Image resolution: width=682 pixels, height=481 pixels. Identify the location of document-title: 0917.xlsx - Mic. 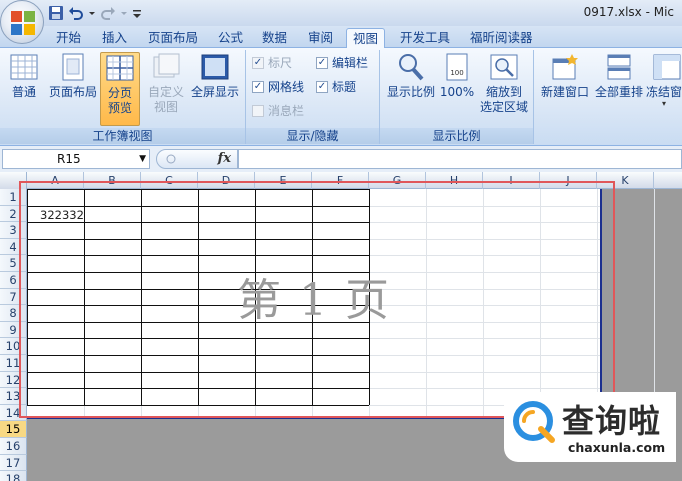
(628, 12).